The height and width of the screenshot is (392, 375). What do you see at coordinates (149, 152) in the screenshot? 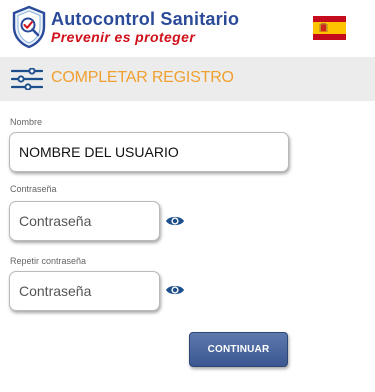
I see `name-field` at bounding box center [149, 152].